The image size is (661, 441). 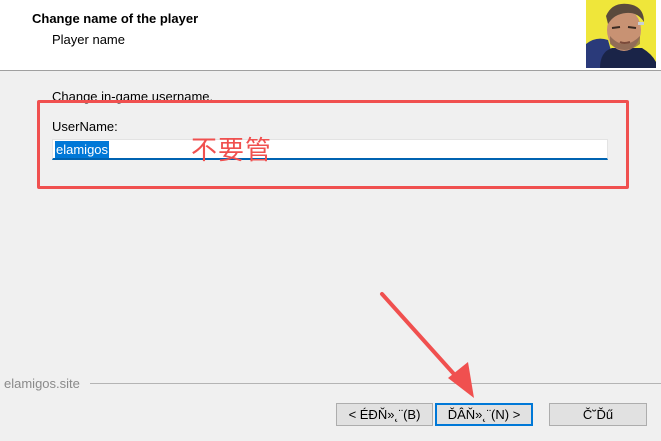 I want to click on annotation-text: 不要管, so click(x=232, y=151).